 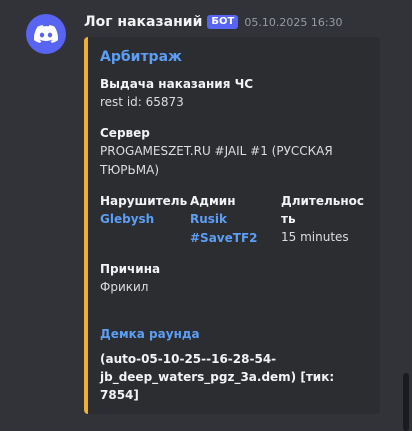 What do you see at coordinates (234, 93) in the screenshot?
I see `field-punishment: Выдача наказания ЧС rest id: 65873` at bounding box center [234, 93].